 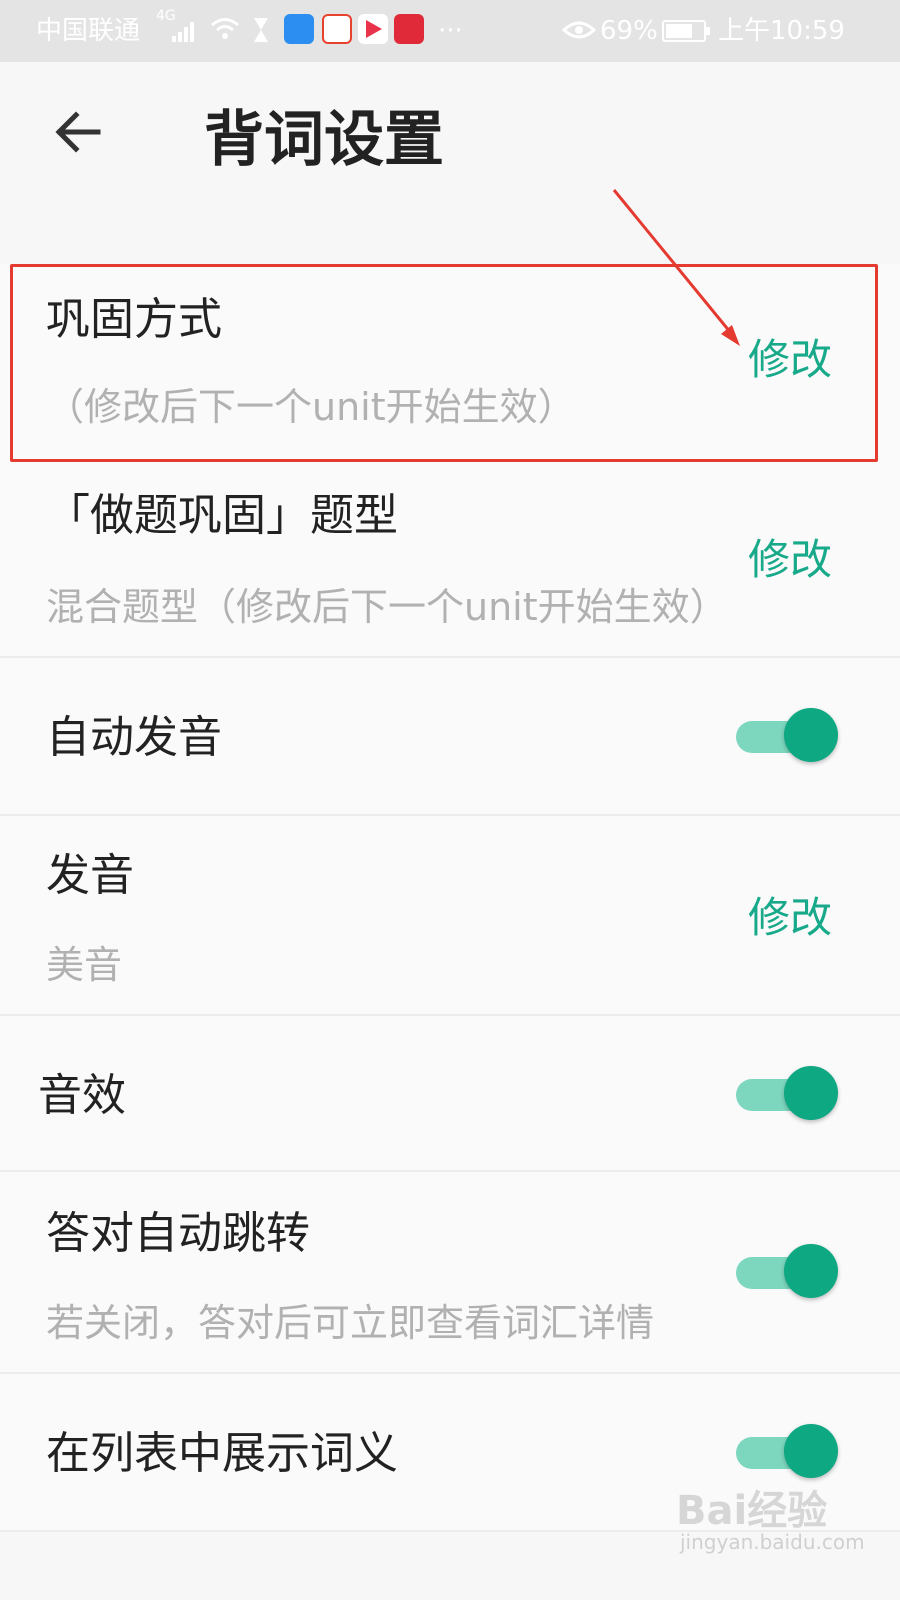 What do you see at coordinates (579, 30) in the screenshot?
I see `eye-icon` at bounding box center [579, 30].